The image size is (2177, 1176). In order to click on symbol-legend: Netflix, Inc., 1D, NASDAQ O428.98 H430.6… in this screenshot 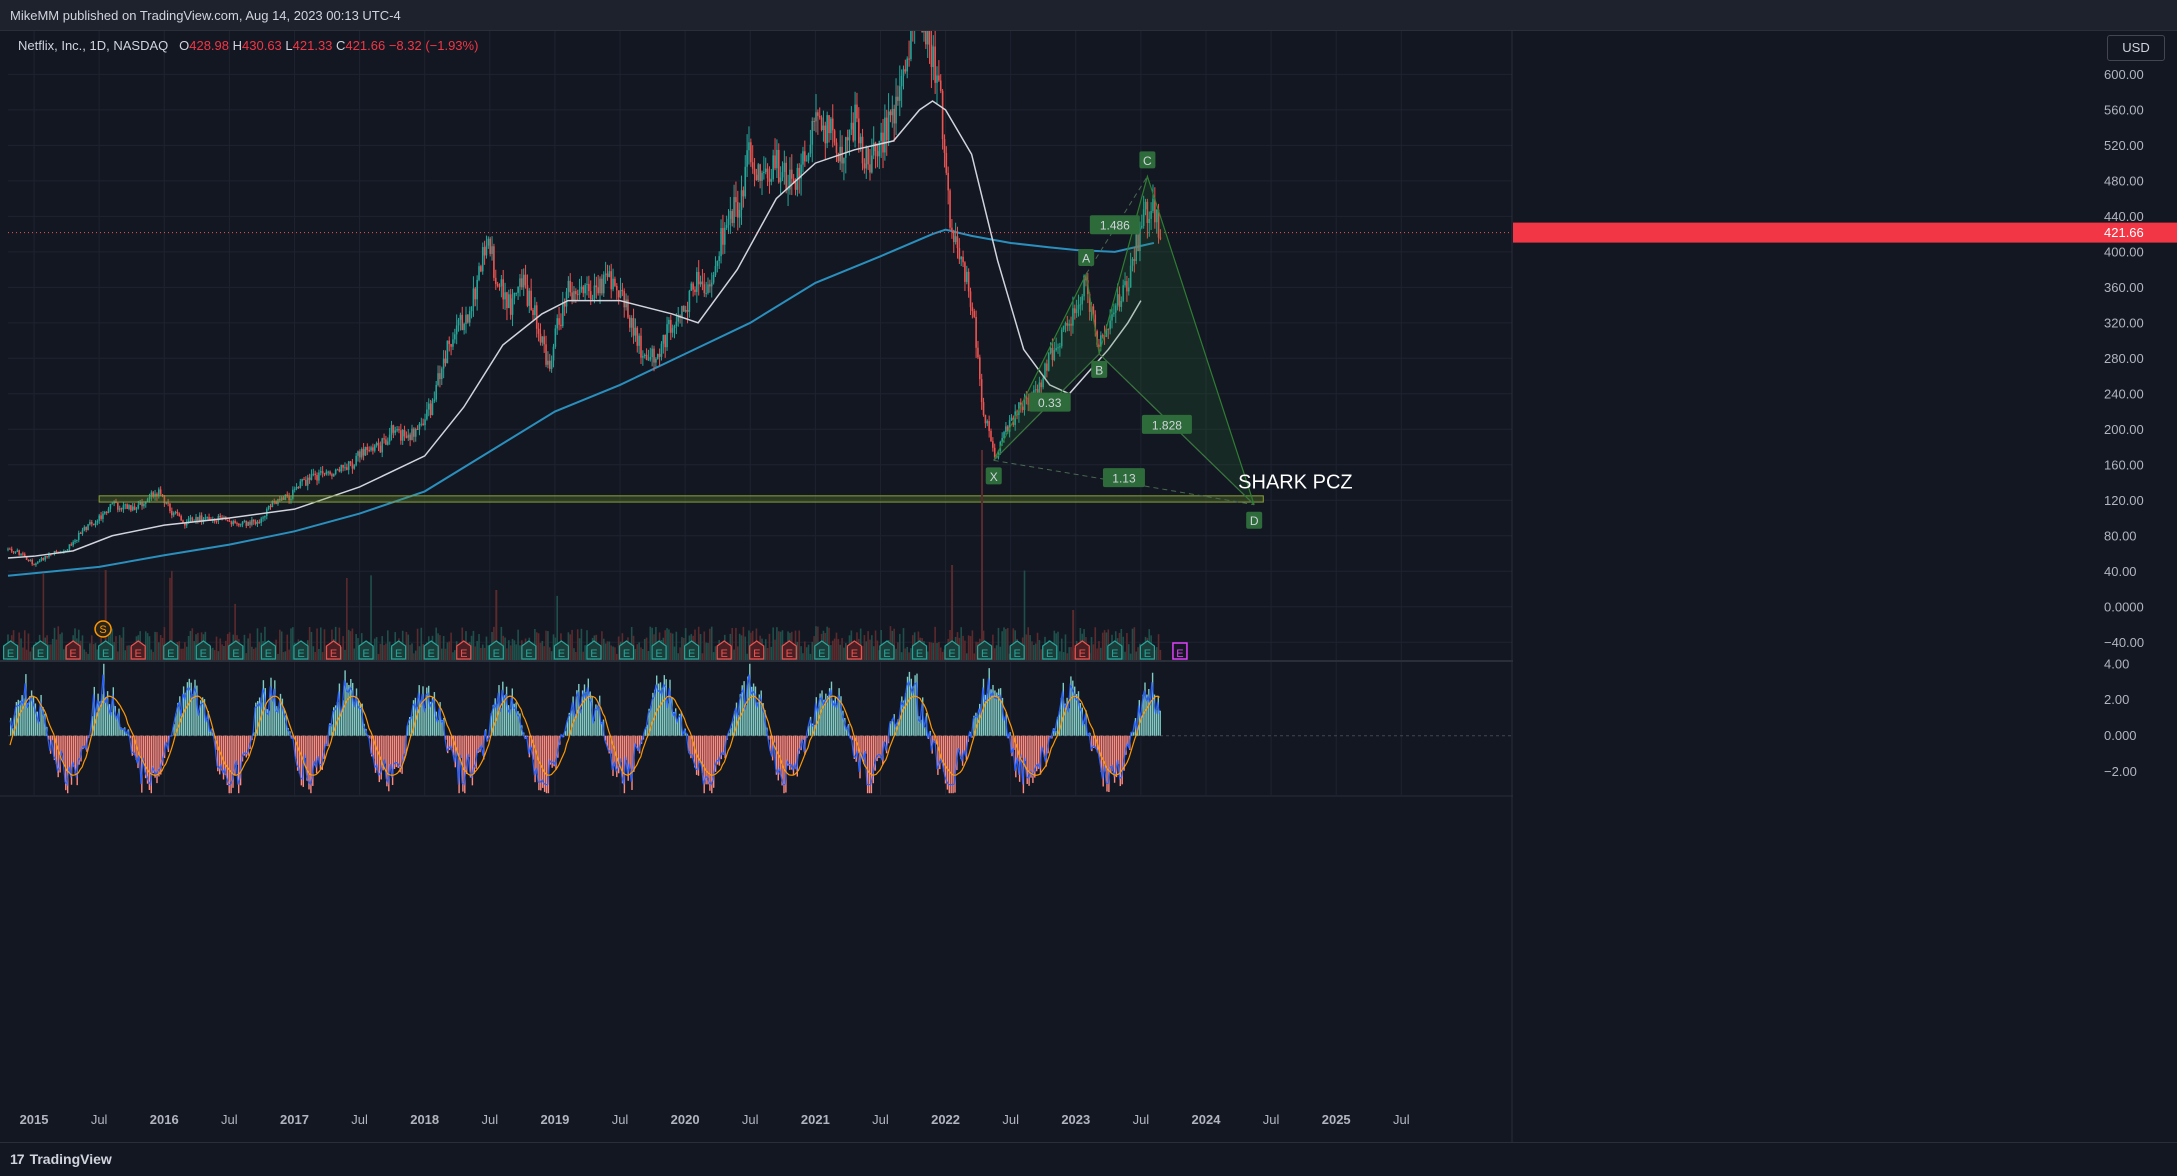, I will do `click(248, 45)`.